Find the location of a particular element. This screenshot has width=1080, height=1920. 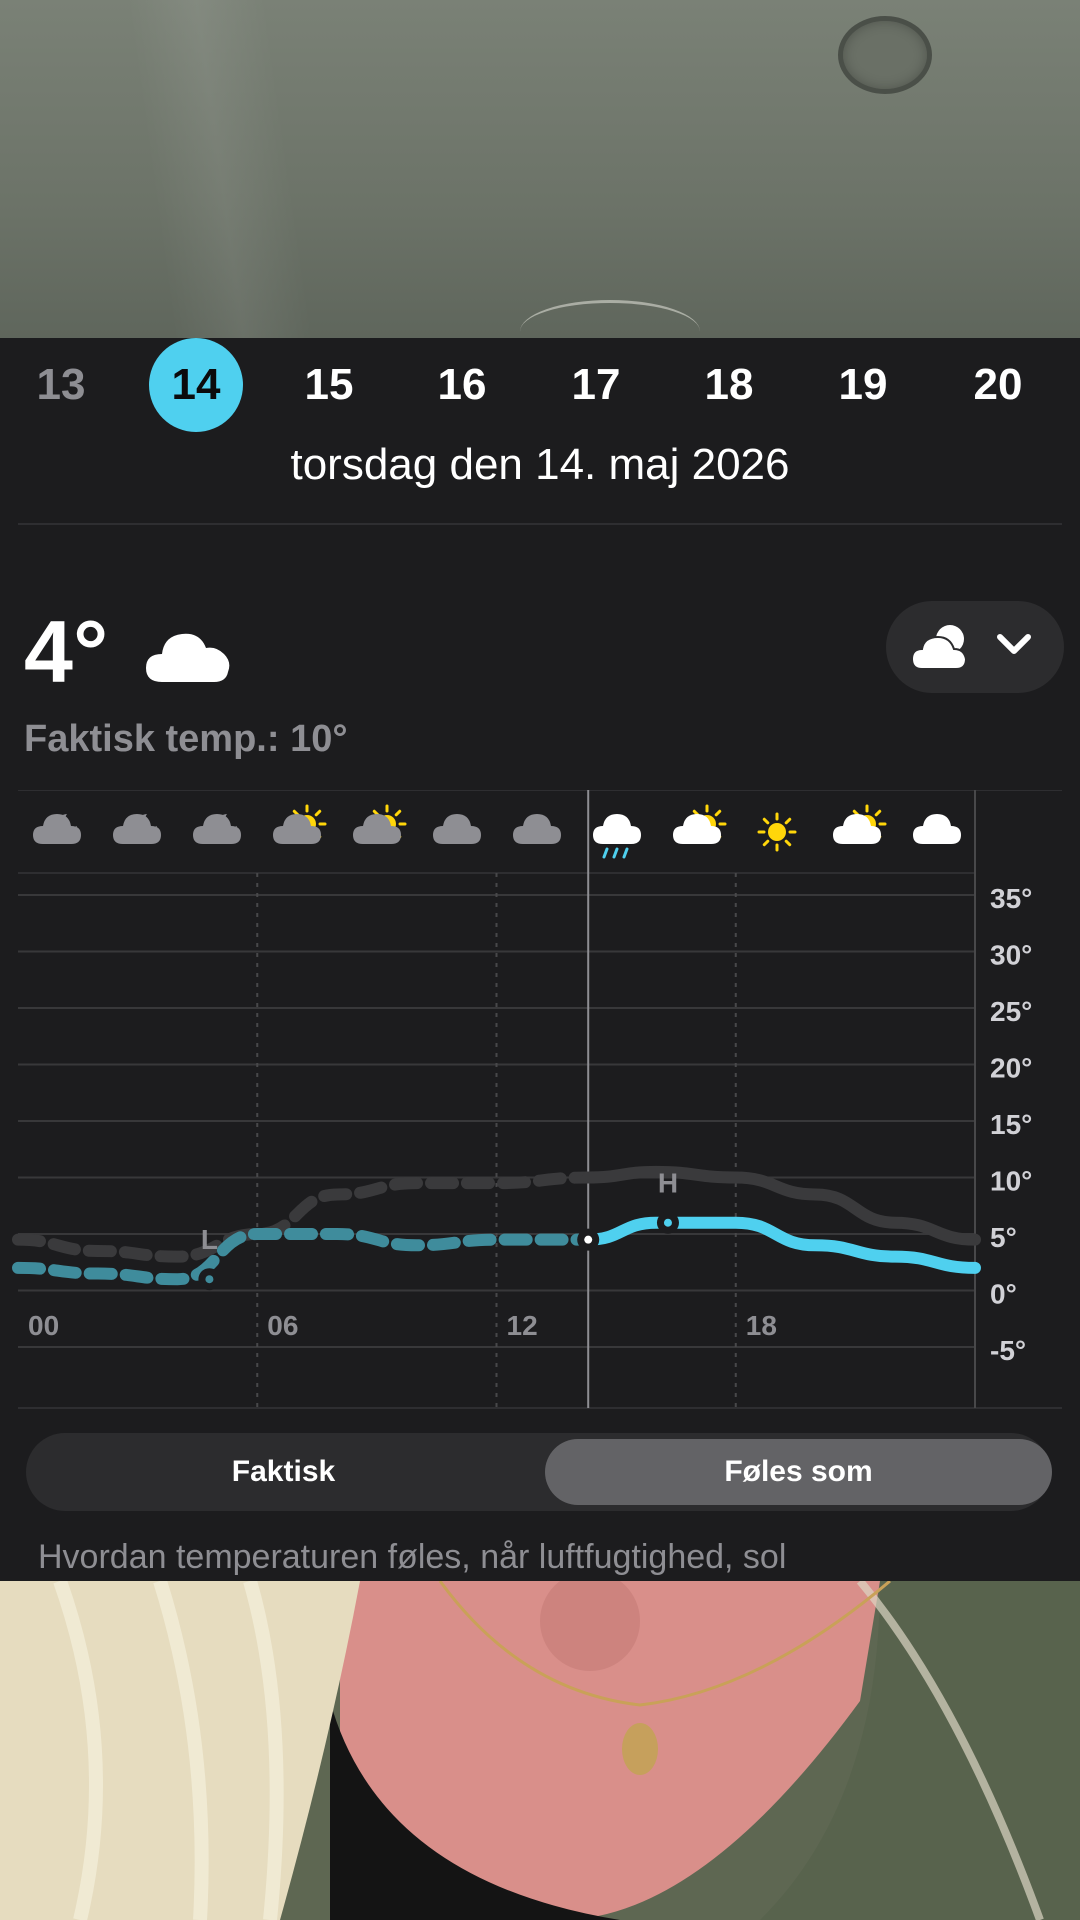

actual-temperature-label: Faktisk temp.: 10° is located at coordinates (186, 739).